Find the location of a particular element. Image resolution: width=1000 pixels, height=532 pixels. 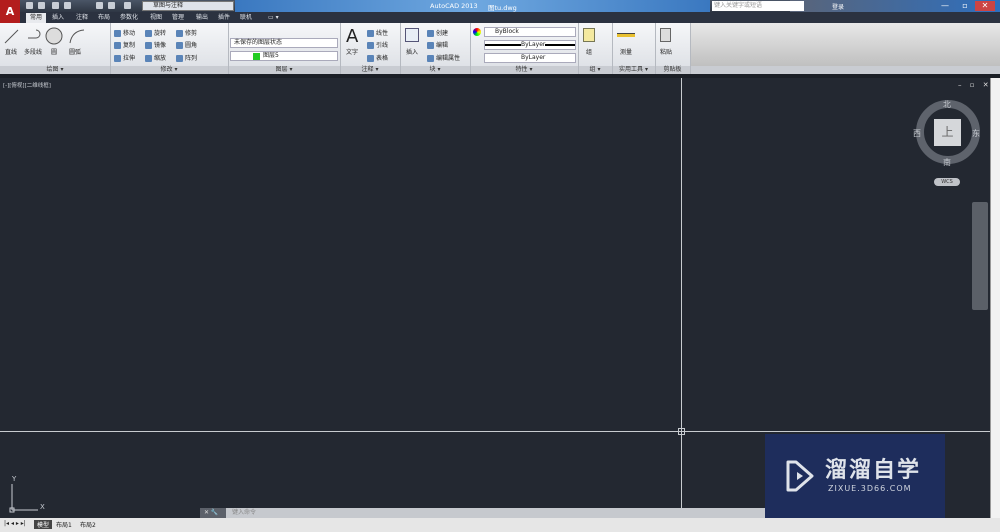

linear-dim-button: 线性 is located at coordinates (377, 32).